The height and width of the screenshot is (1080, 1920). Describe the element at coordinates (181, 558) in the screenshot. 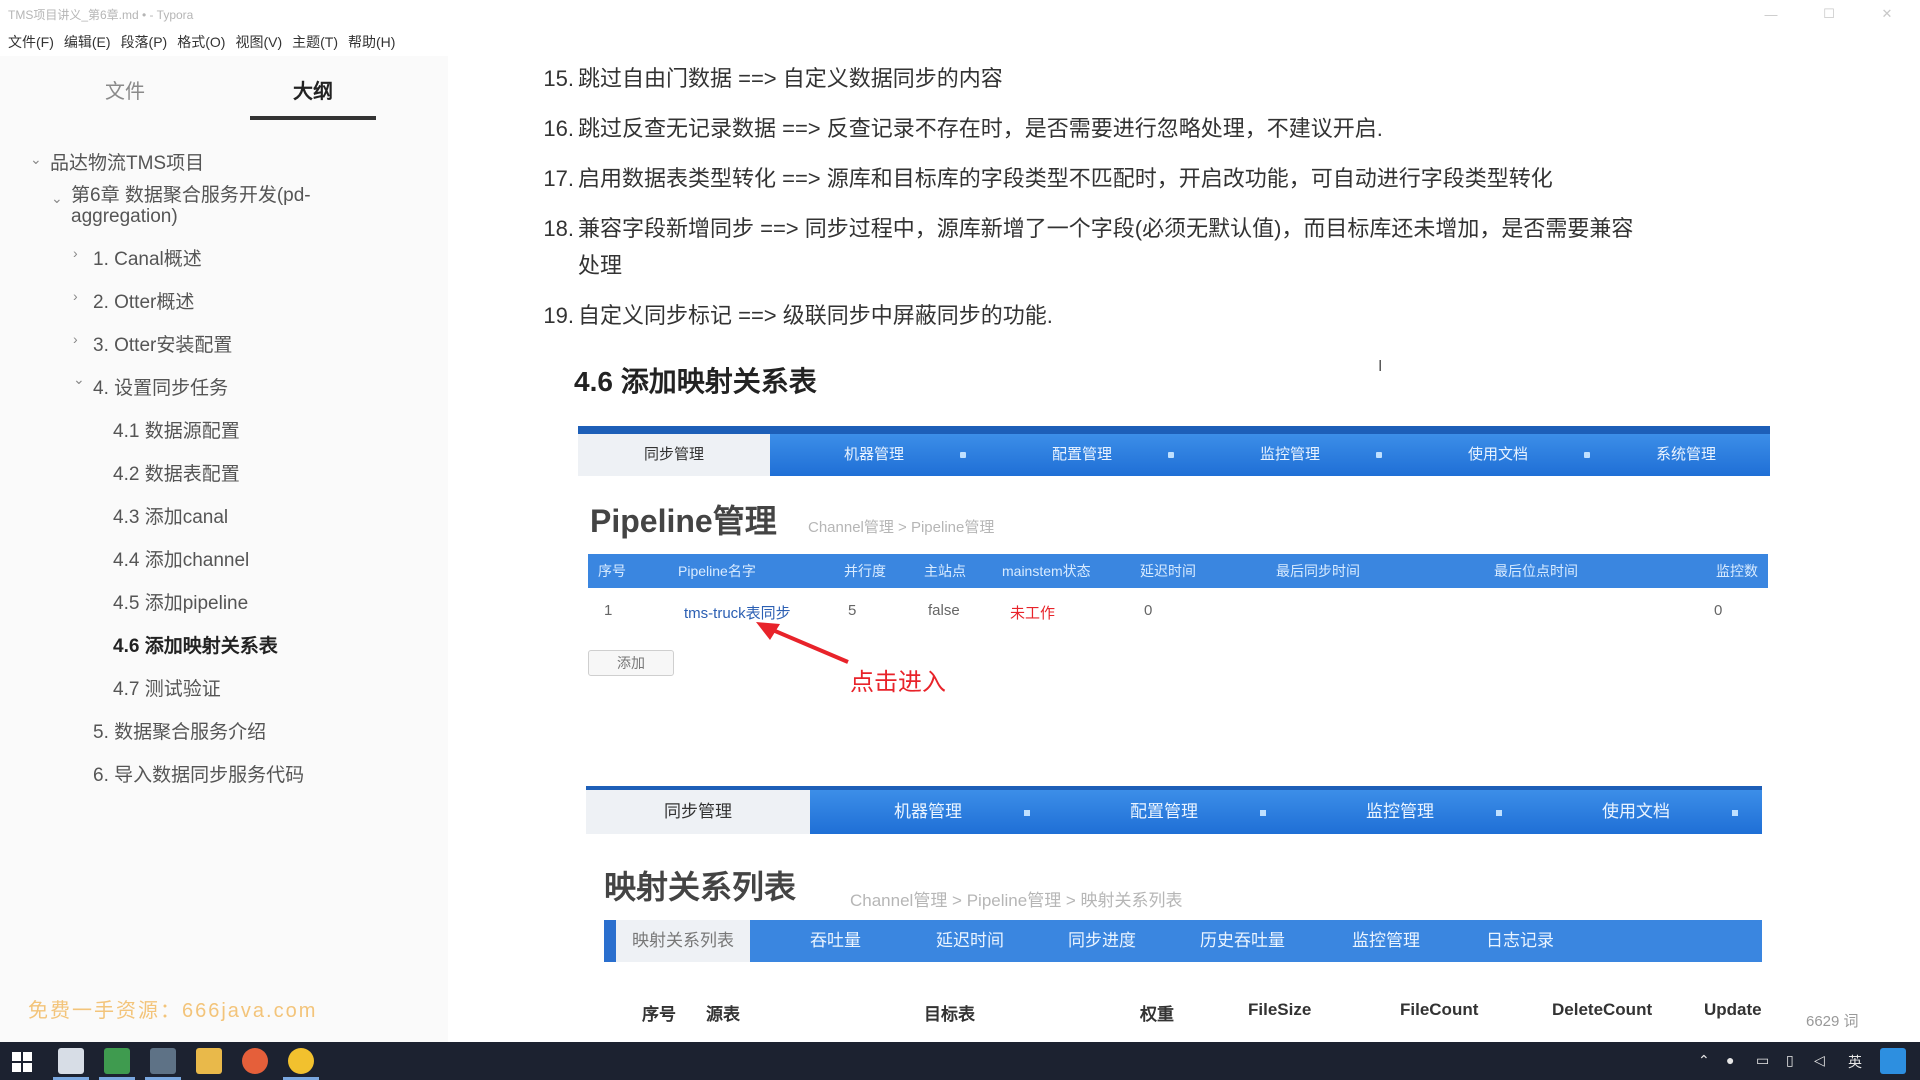

I see `outline-item-4-4: 4.4 添加channel` at that location.